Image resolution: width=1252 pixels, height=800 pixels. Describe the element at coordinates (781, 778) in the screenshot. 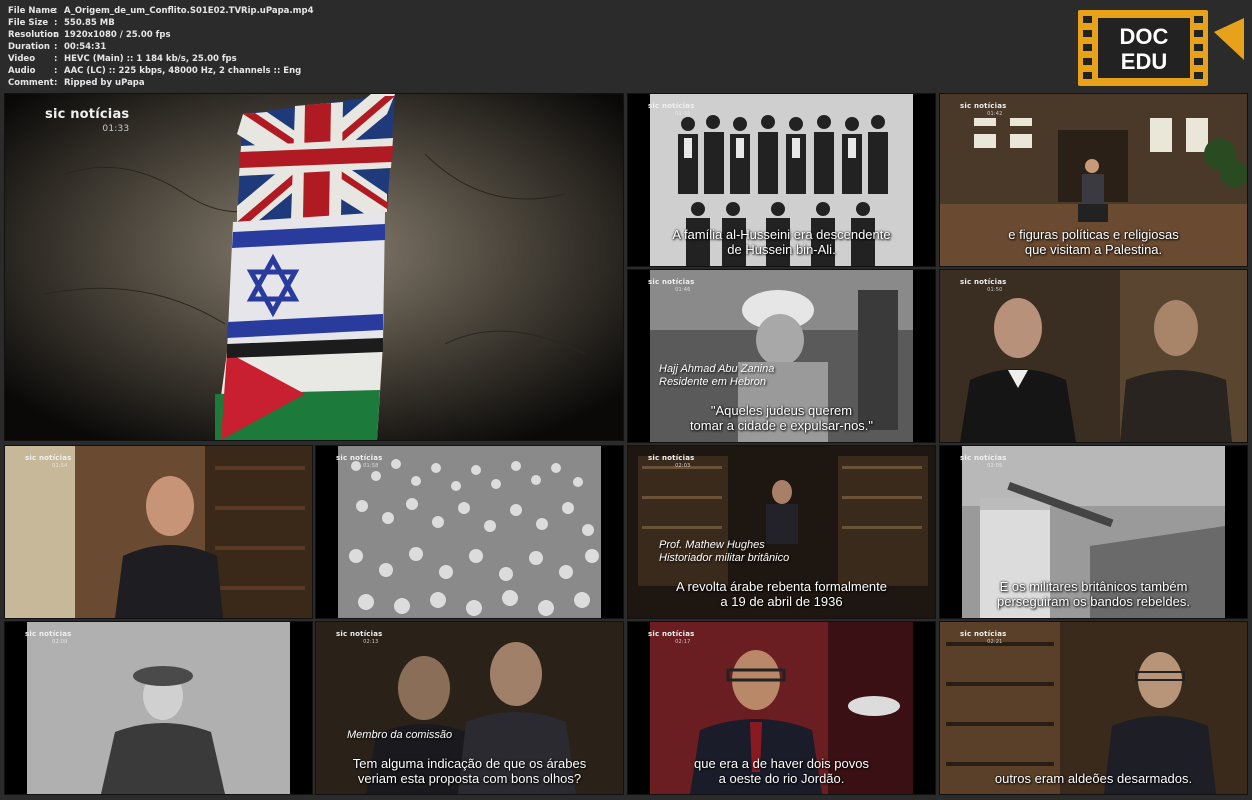

I see `subtitle-line: a oeste do rio Jordão.` at that location.